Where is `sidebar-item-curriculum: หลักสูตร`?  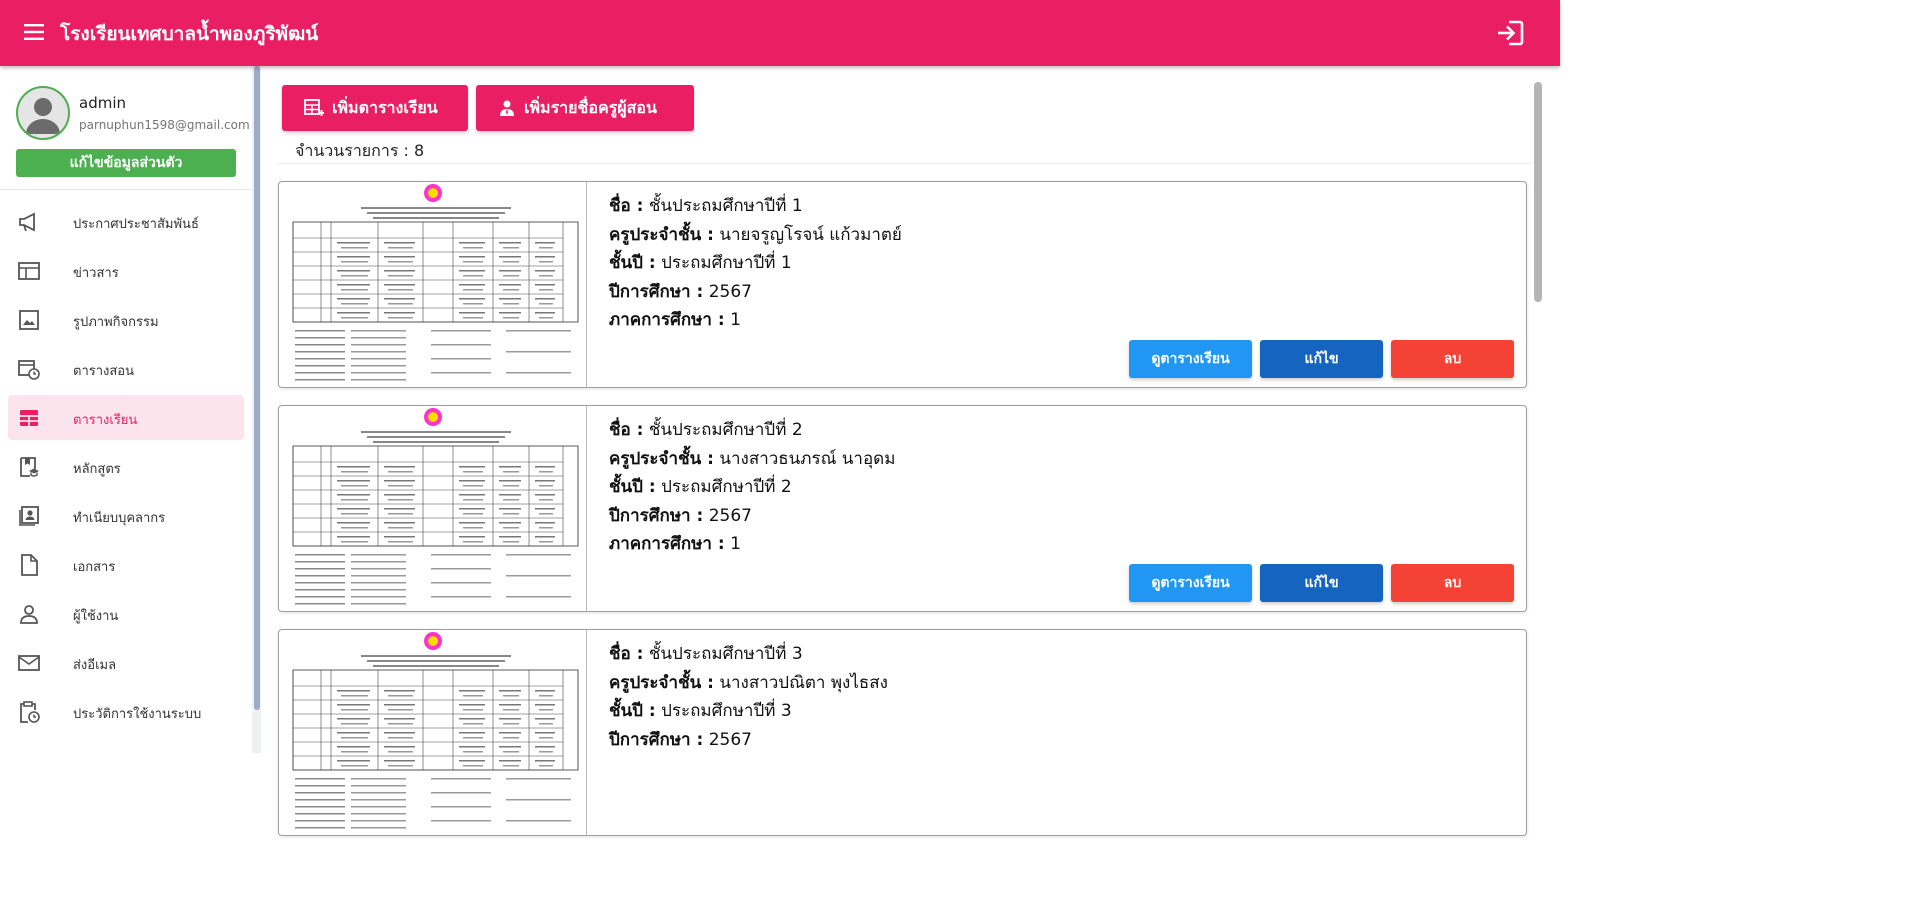 sidebar-item-curriculum: หลักสูตร is located at coordinates (126, 466).